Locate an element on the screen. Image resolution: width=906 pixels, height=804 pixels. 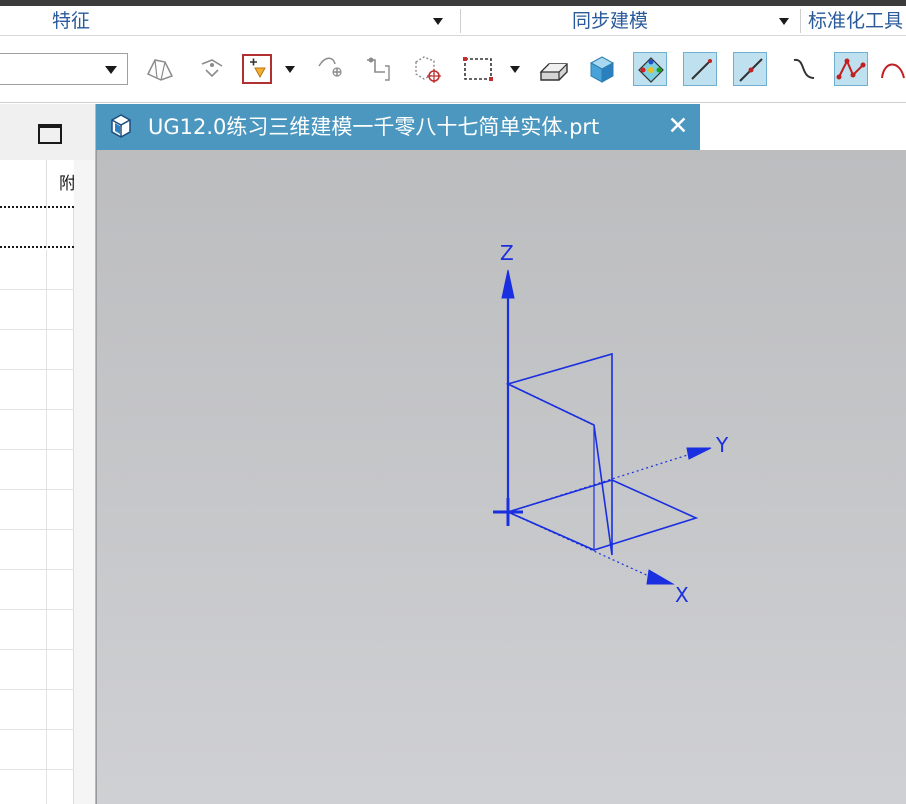
selection-filter-dropdown is located at coordinates (64, 69).